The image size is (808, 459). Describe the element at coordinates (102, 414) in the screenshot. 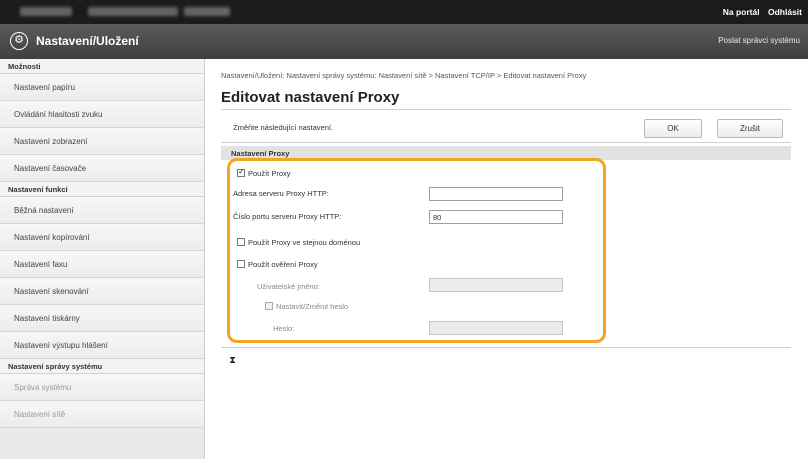

I see `sidebar-item-network-settings: Nastavení sítě` at that location.